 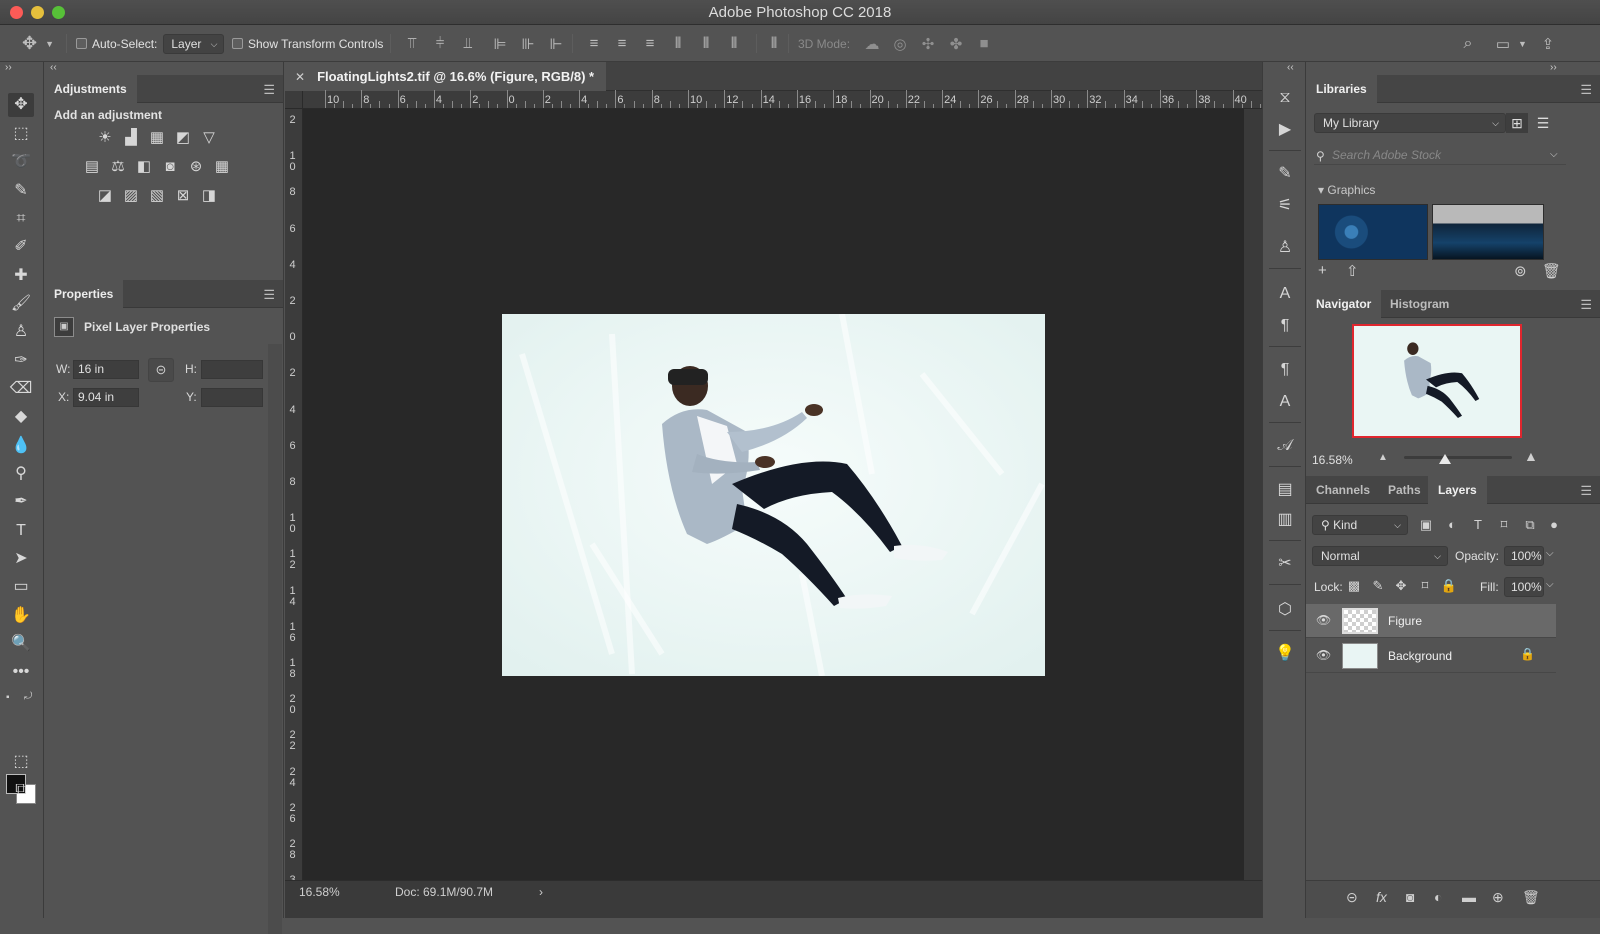 I want to click on auto-select-checkbox, so click(x=81, y=43).